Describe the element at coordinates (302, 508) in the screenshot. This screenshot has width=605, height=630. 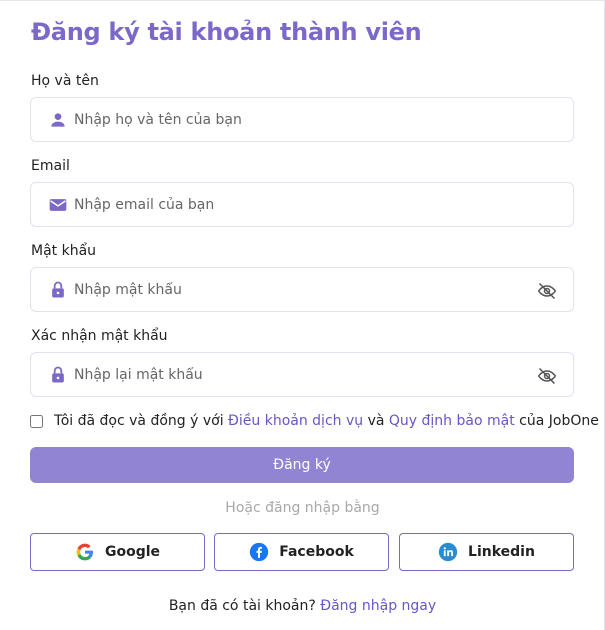
I see `or-divider-text: Hoặc đăng nhập bằng` at that location.